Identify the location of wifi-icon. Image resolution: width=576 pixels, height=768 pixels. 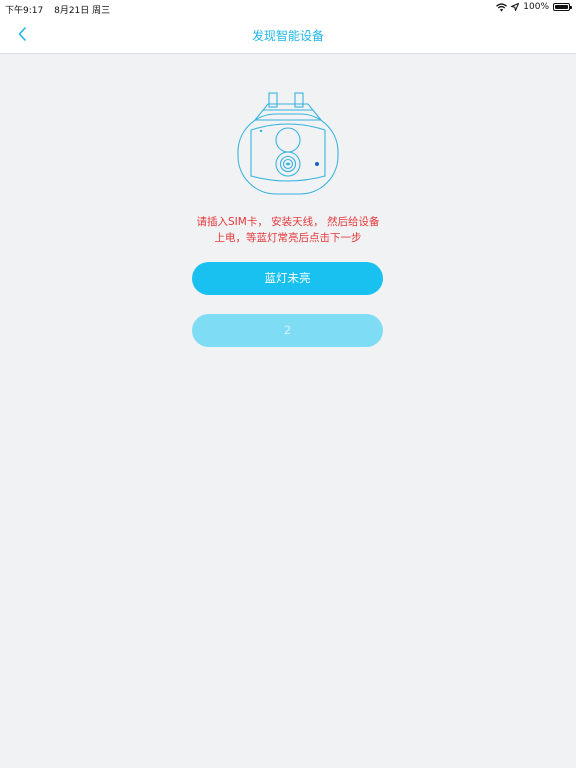
(502, 6).